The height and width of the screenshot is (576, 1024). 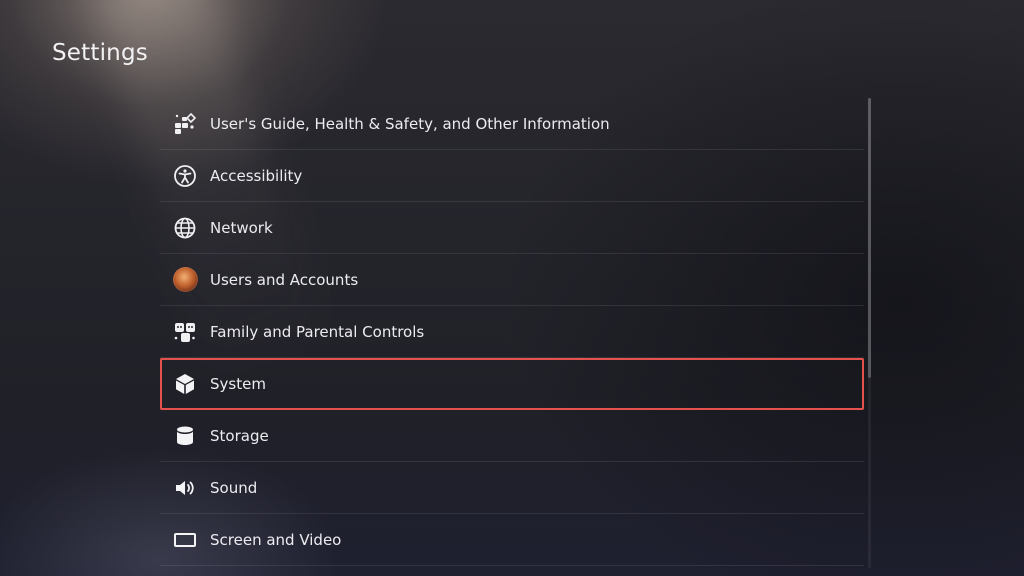 I want to click on family-icon, so click(x=185, y=332).